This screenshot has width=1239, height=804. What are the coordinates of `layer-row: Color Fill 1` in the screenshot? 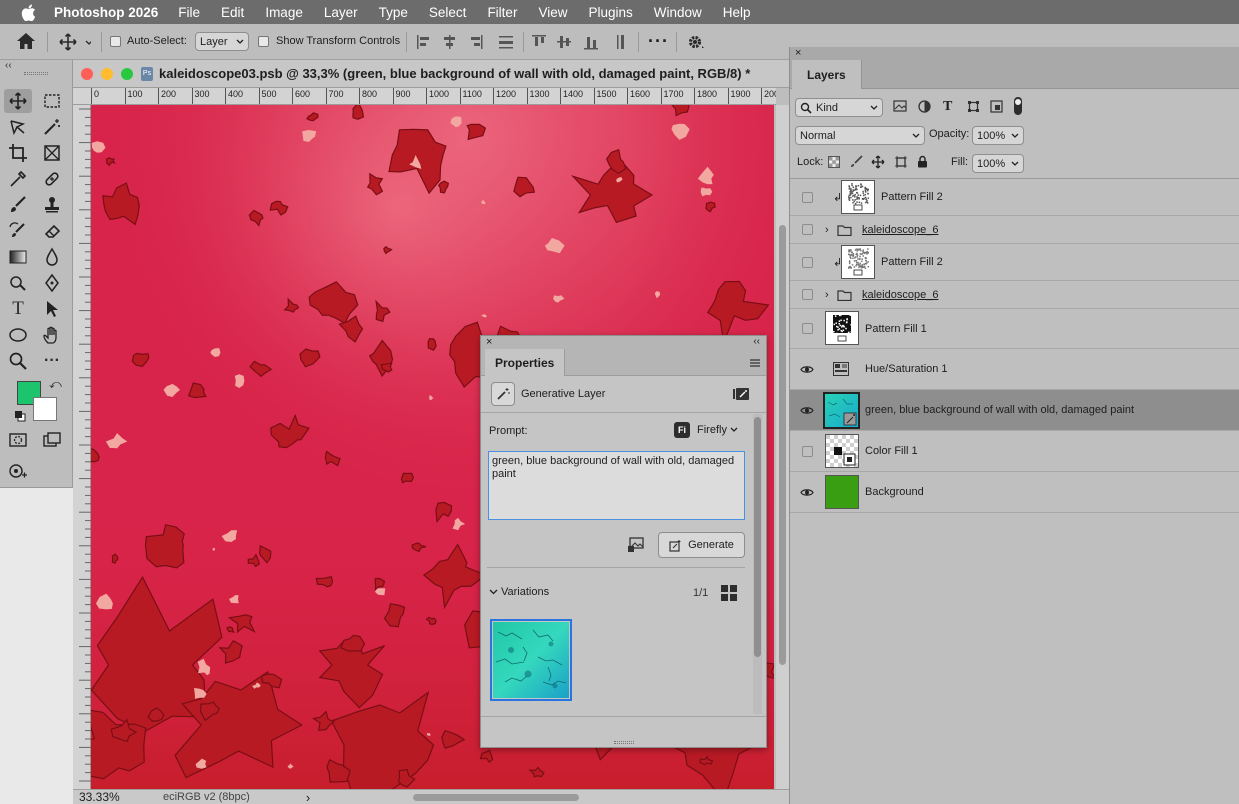 It's located at (1014, 451).